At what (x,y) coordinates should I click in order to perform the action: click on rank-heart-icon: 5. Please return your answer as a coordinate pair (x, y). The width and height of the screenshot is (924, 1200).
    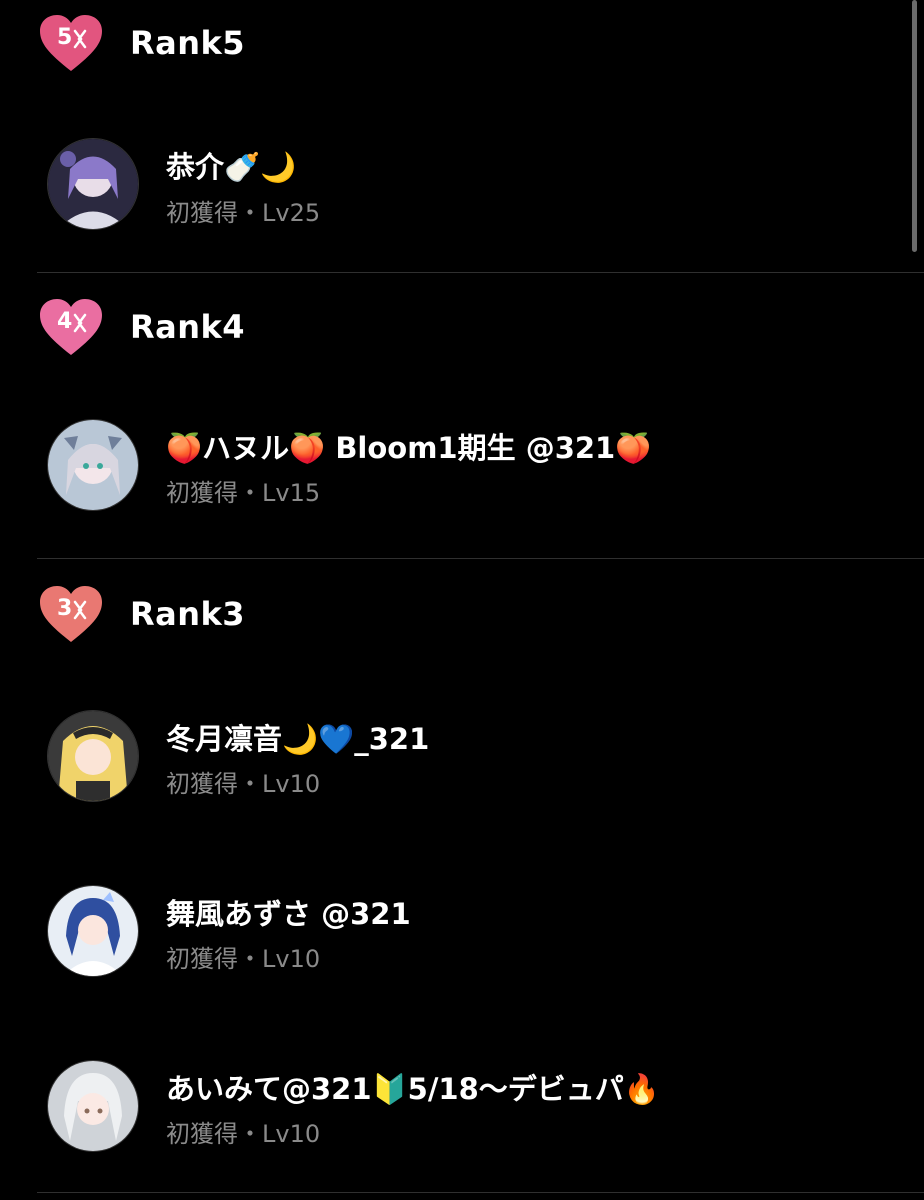
    Looking at the image, I should click on (71, 43).